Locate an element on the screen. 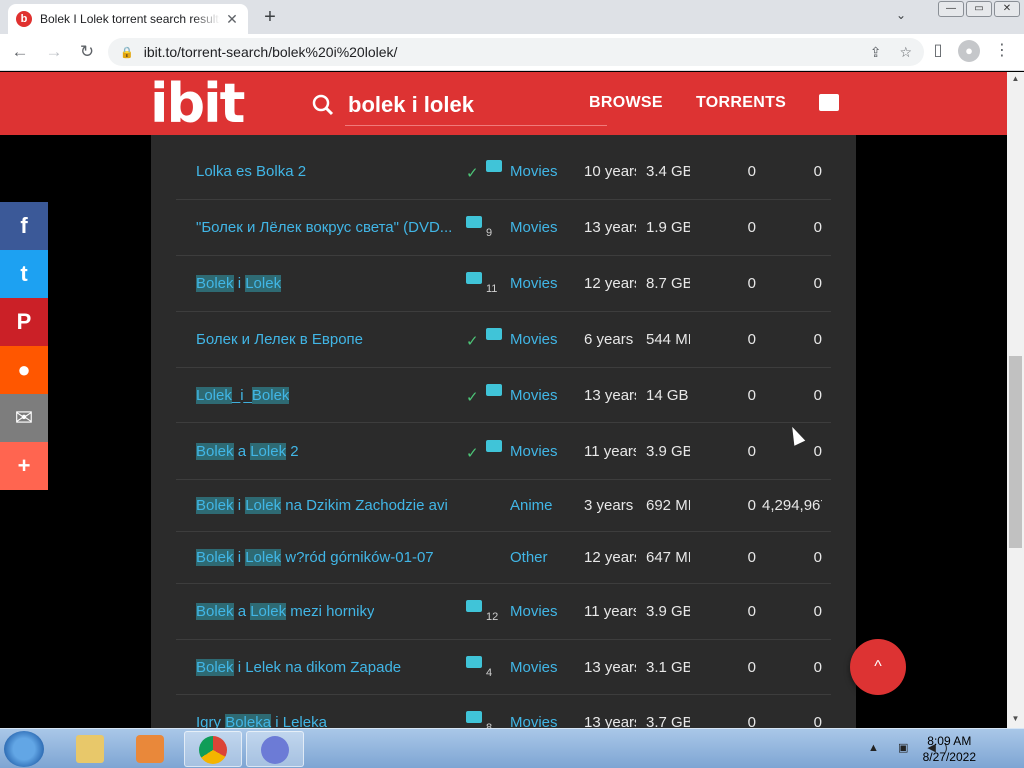  tab-search-chevron-icon: ⌄ is located at coordinates (901, 15).